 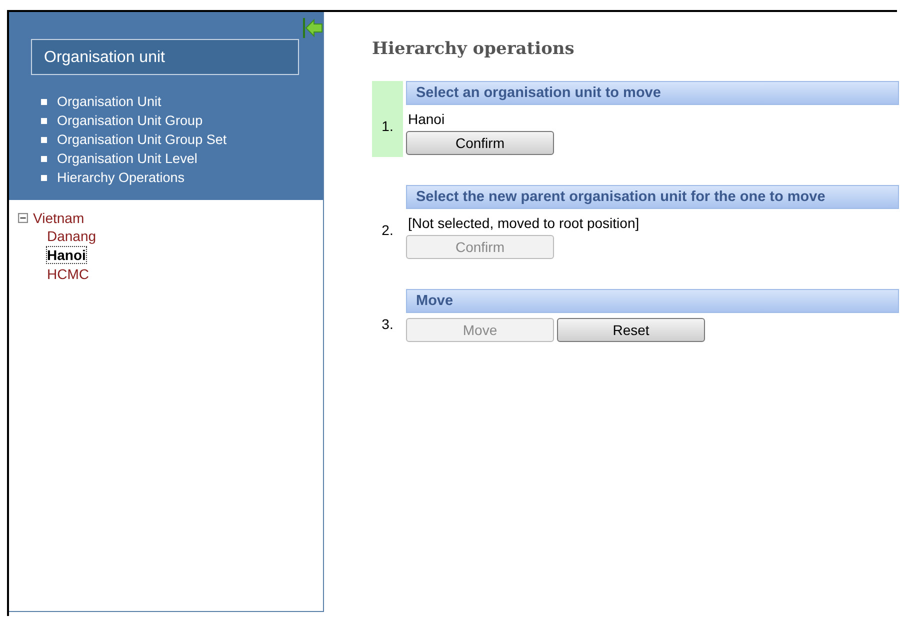 I want to click on page-title: Hierarchy operations, so click(x=474, y=49).